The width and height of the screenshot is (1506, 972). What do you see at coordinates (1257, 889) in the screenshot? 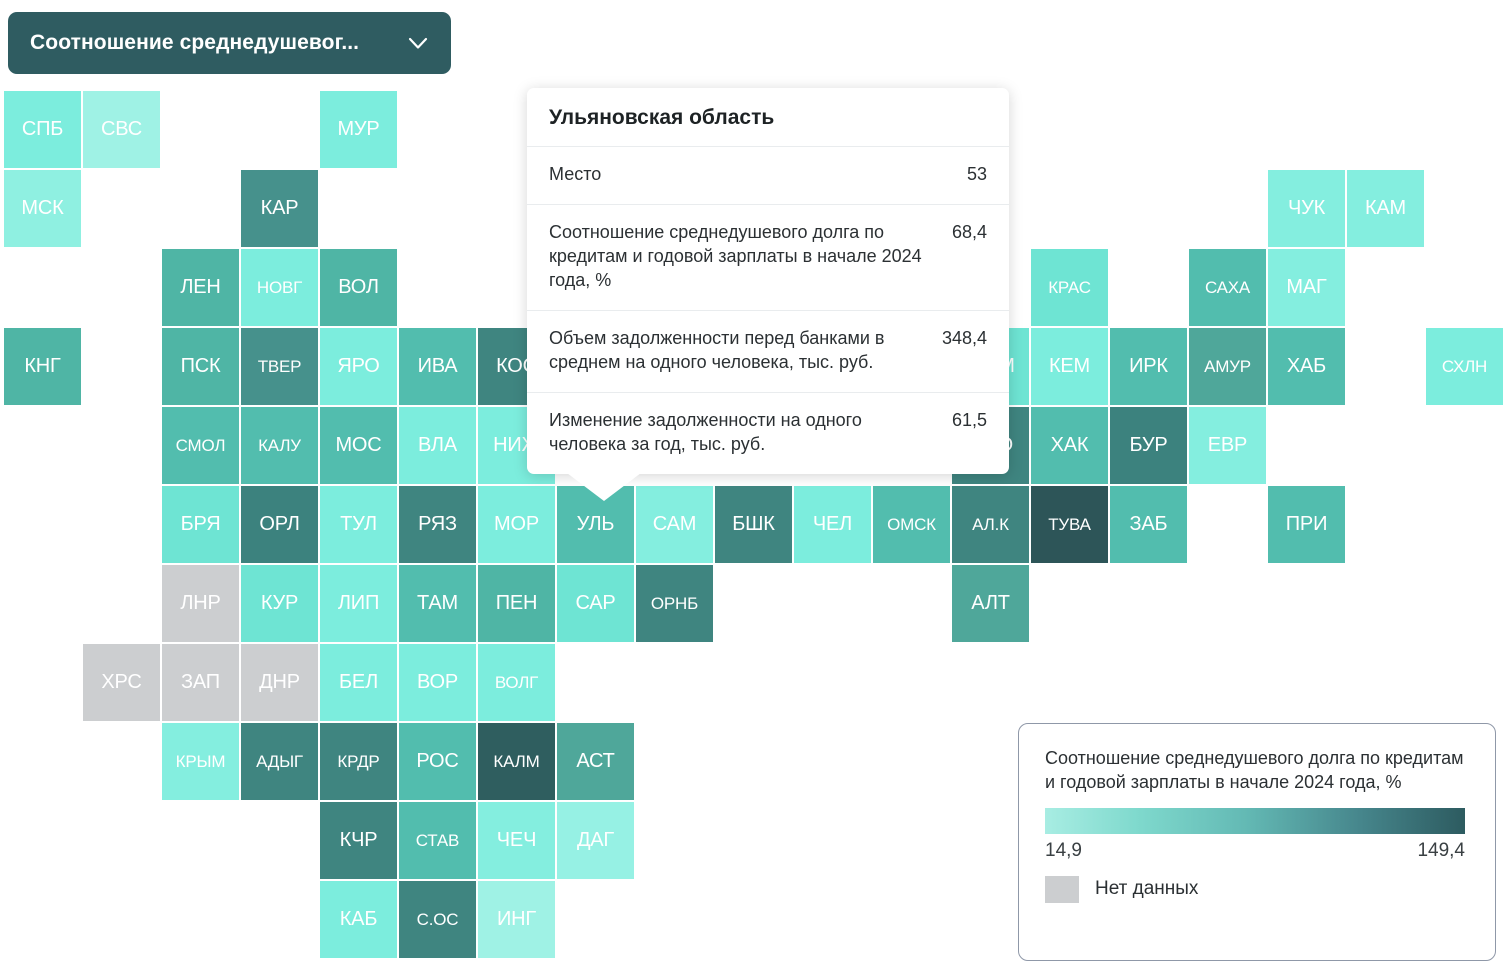
I see `legend-nodata-entry: Нет данных` at bounding box center [1257, 889].